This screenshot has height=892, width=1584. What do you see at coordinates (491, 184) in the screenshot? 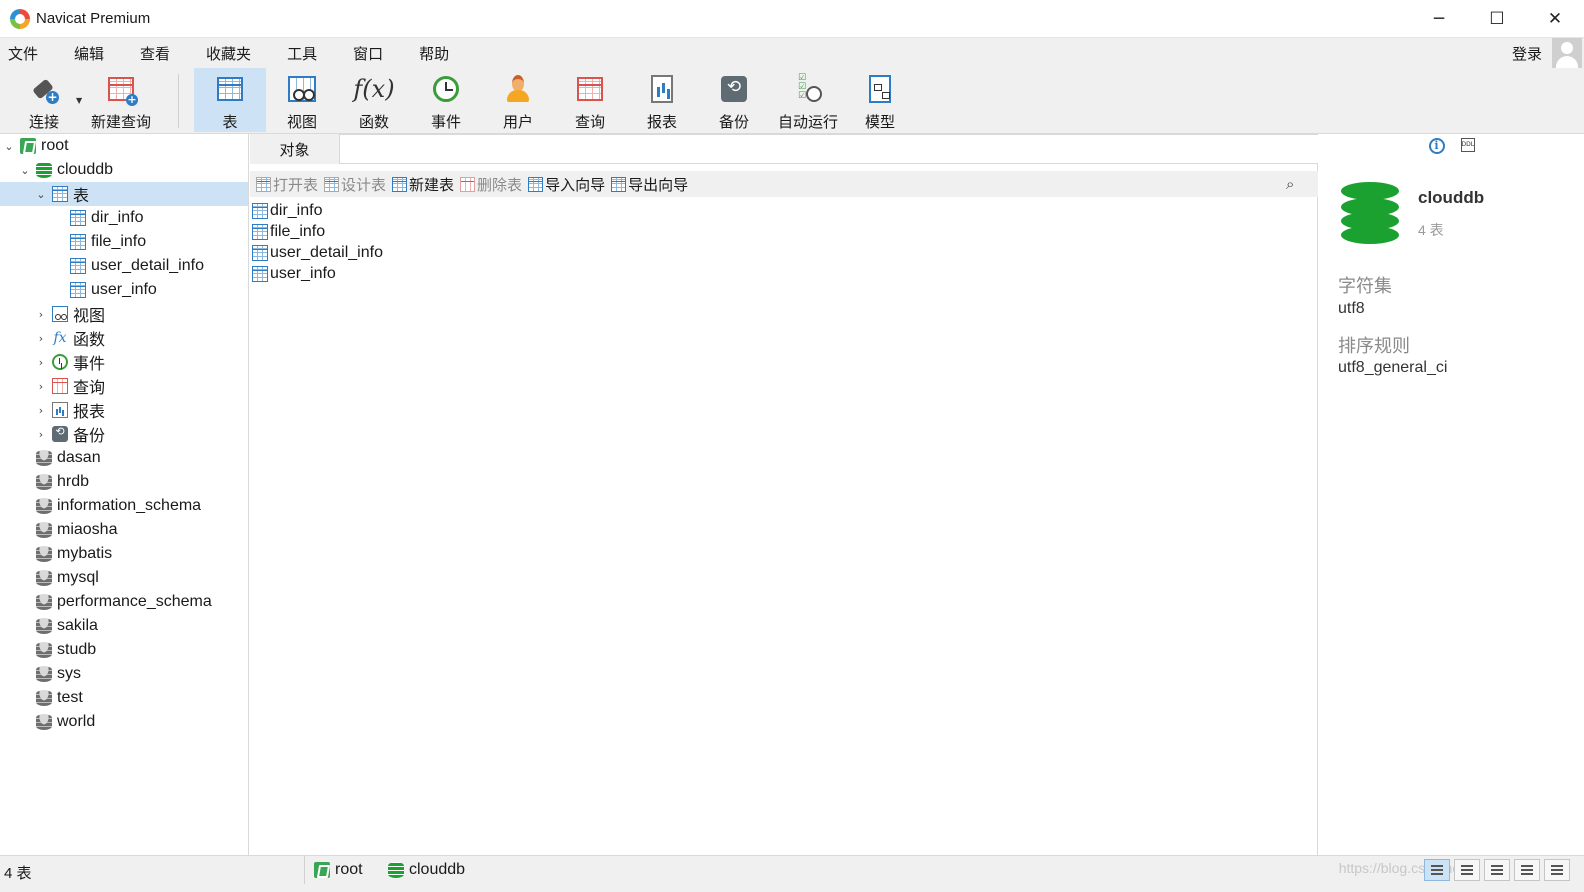
I see `delete-table-button: 删除表` at bounding box center [491, 184].